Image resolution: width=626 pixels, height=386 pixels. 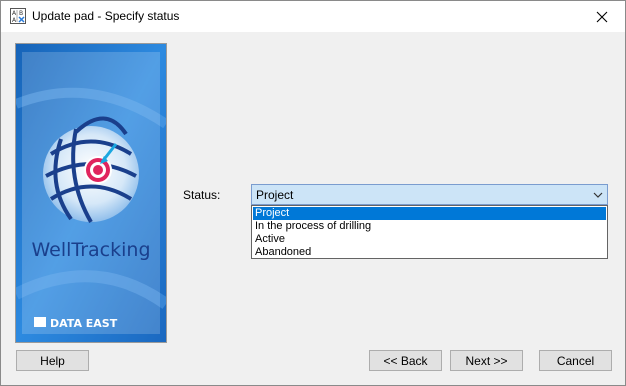 What do you see at coordinates (429, 226) in the screenshot?
I see `status-option-in-process-of-drilling: In the process of drilling` at bounding box center [429, 226].